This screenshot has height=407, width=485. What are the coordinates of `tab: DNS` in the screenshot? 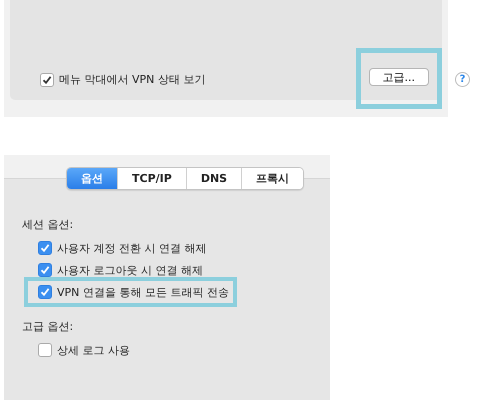 It's located at (214, 178).